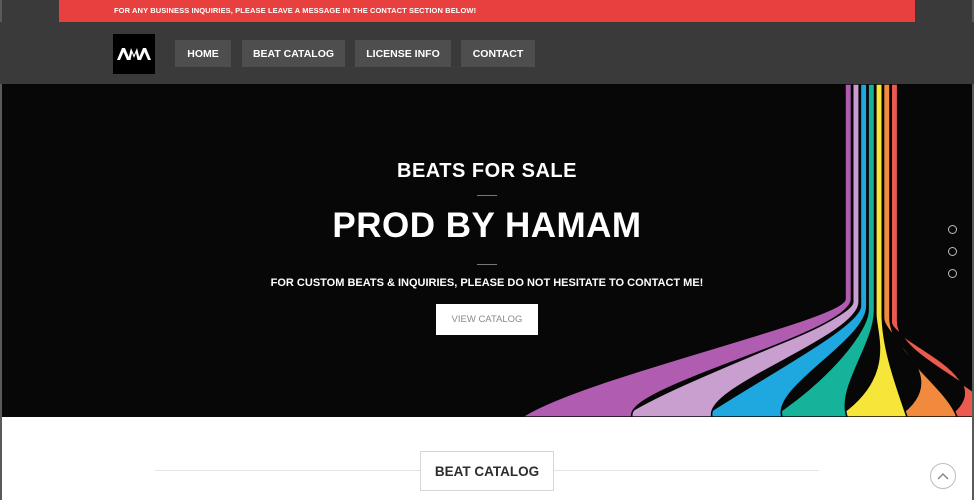 Image resolution: width=974 pixels, height=500 pixels. I want to click on nav-home: HOME, so click(203, 53).